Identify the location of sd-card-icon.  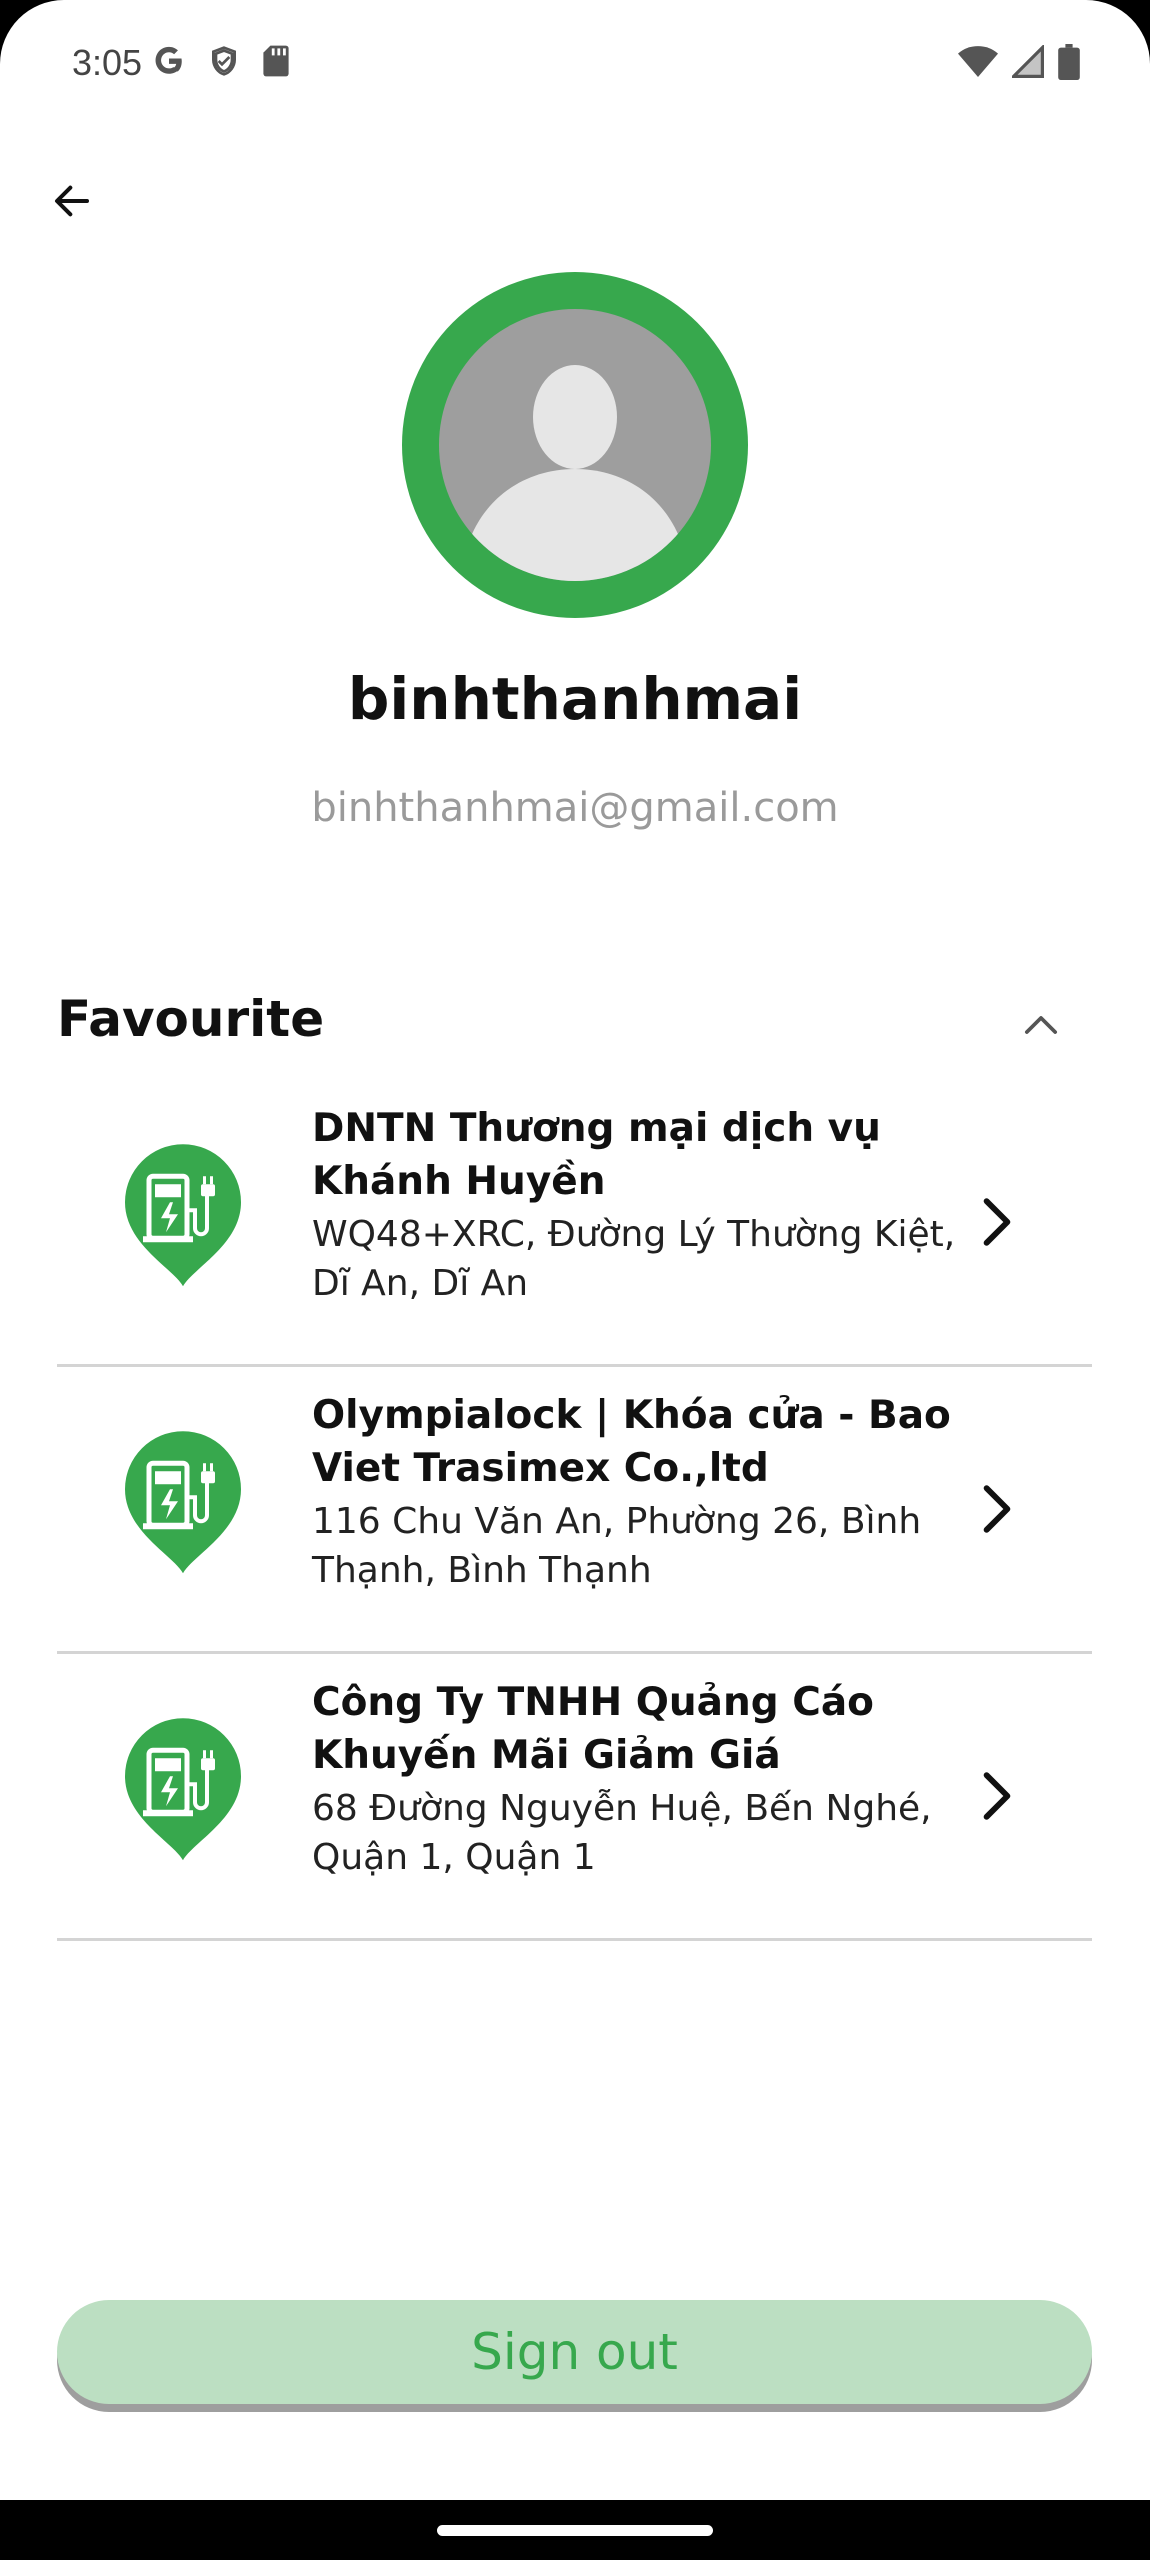
(276, 61).